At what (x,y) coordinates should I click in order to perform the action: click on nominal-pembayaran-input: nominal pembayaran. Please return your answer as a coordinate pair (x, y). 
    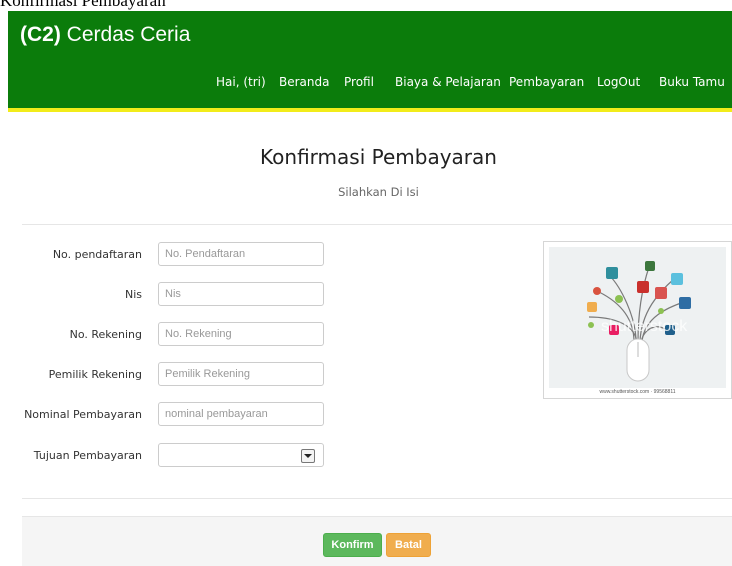
    Looking at the image, I should click on (241, 414).